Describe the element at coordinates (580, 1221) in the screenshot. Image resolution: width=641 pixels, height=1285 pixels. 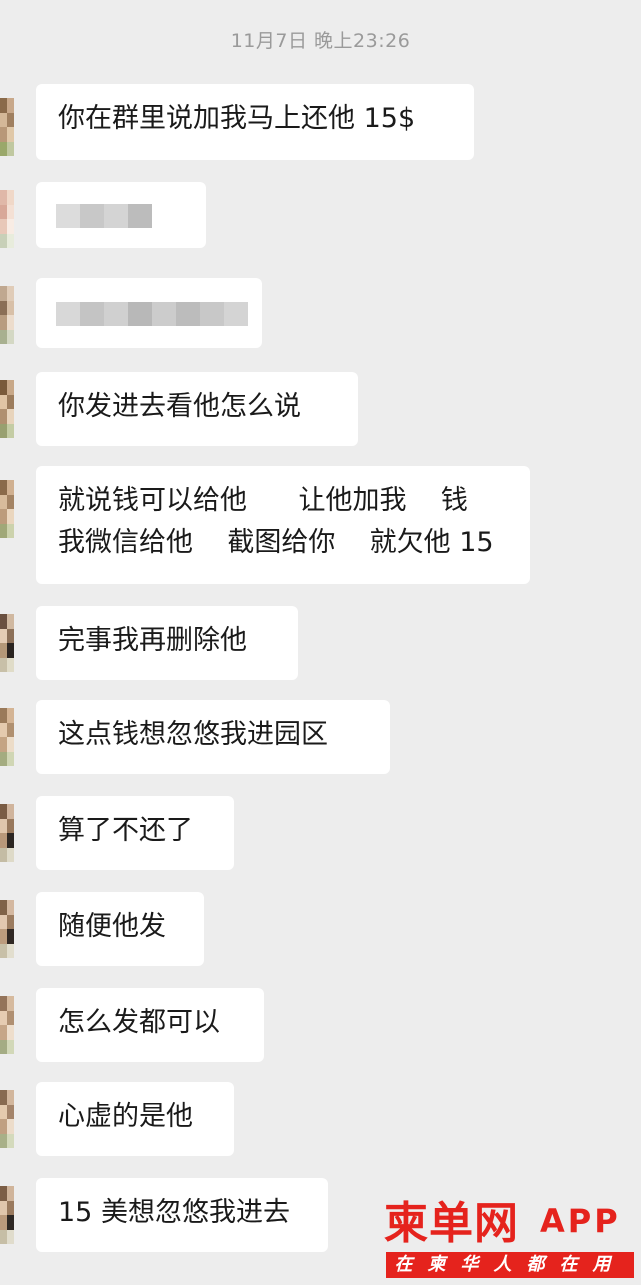
I see `watermark-app-label: APP` at that location.